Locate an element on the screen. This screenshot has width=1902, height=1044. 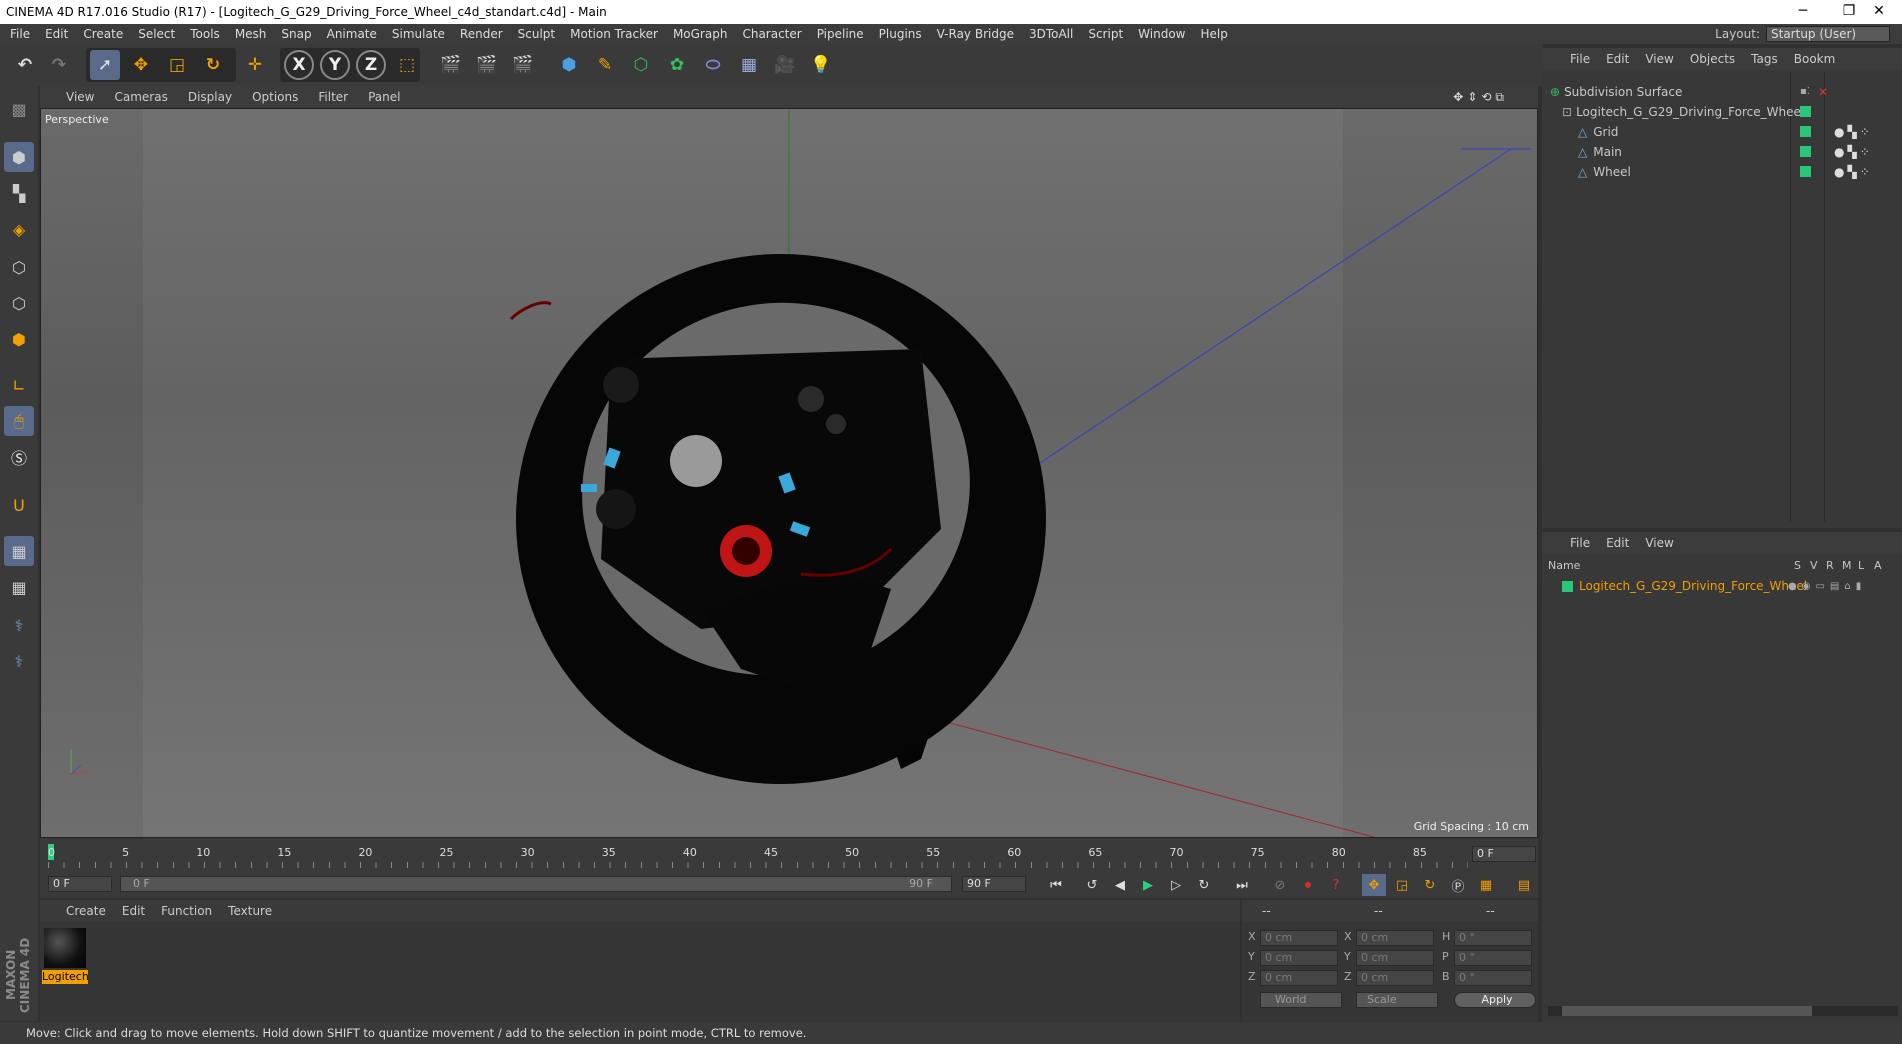
tree-item: ⊕ Subdivision Surface ▪⁚ ✕ is located at coordinates (1725, 92).